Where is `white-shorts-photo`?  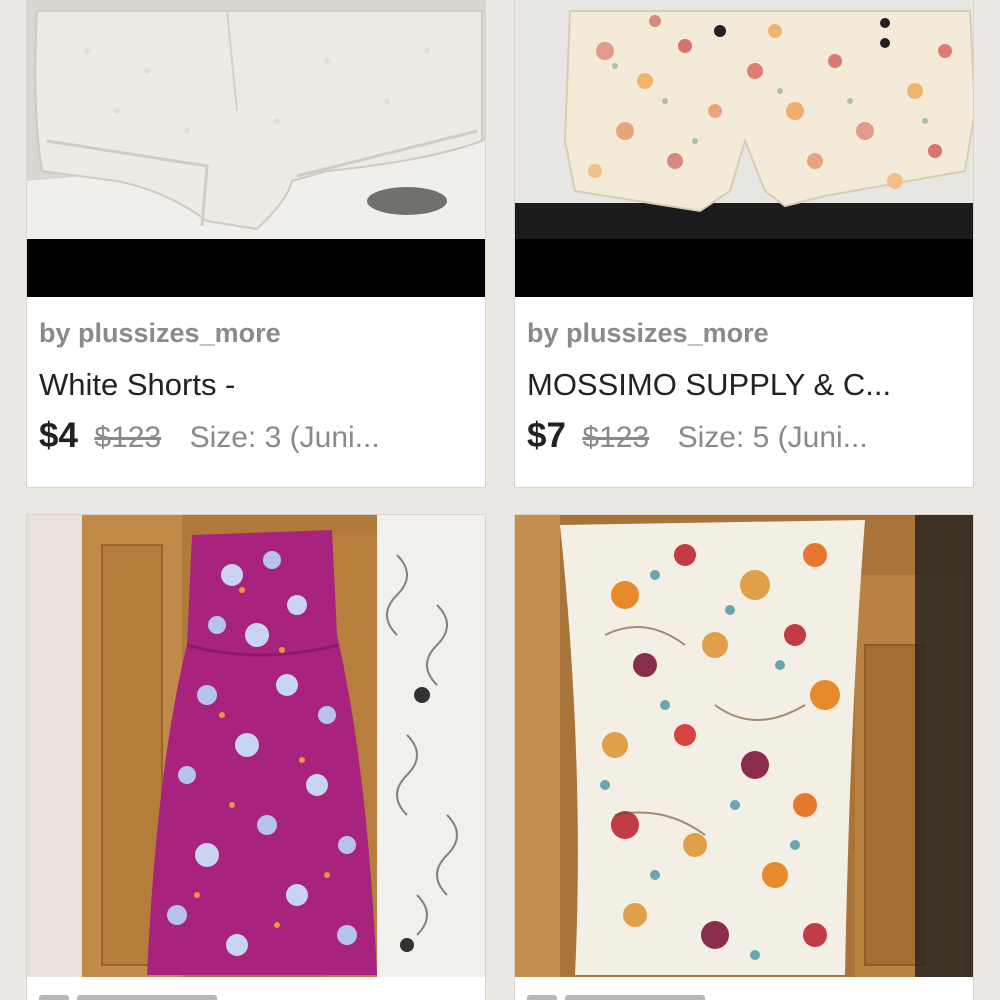 white-shorts-photo is located at coordinates (256, 148).